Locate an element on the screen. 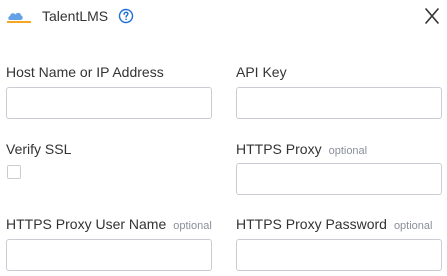  dialog-header: TalentLMS is located at coordinates (223, 17).